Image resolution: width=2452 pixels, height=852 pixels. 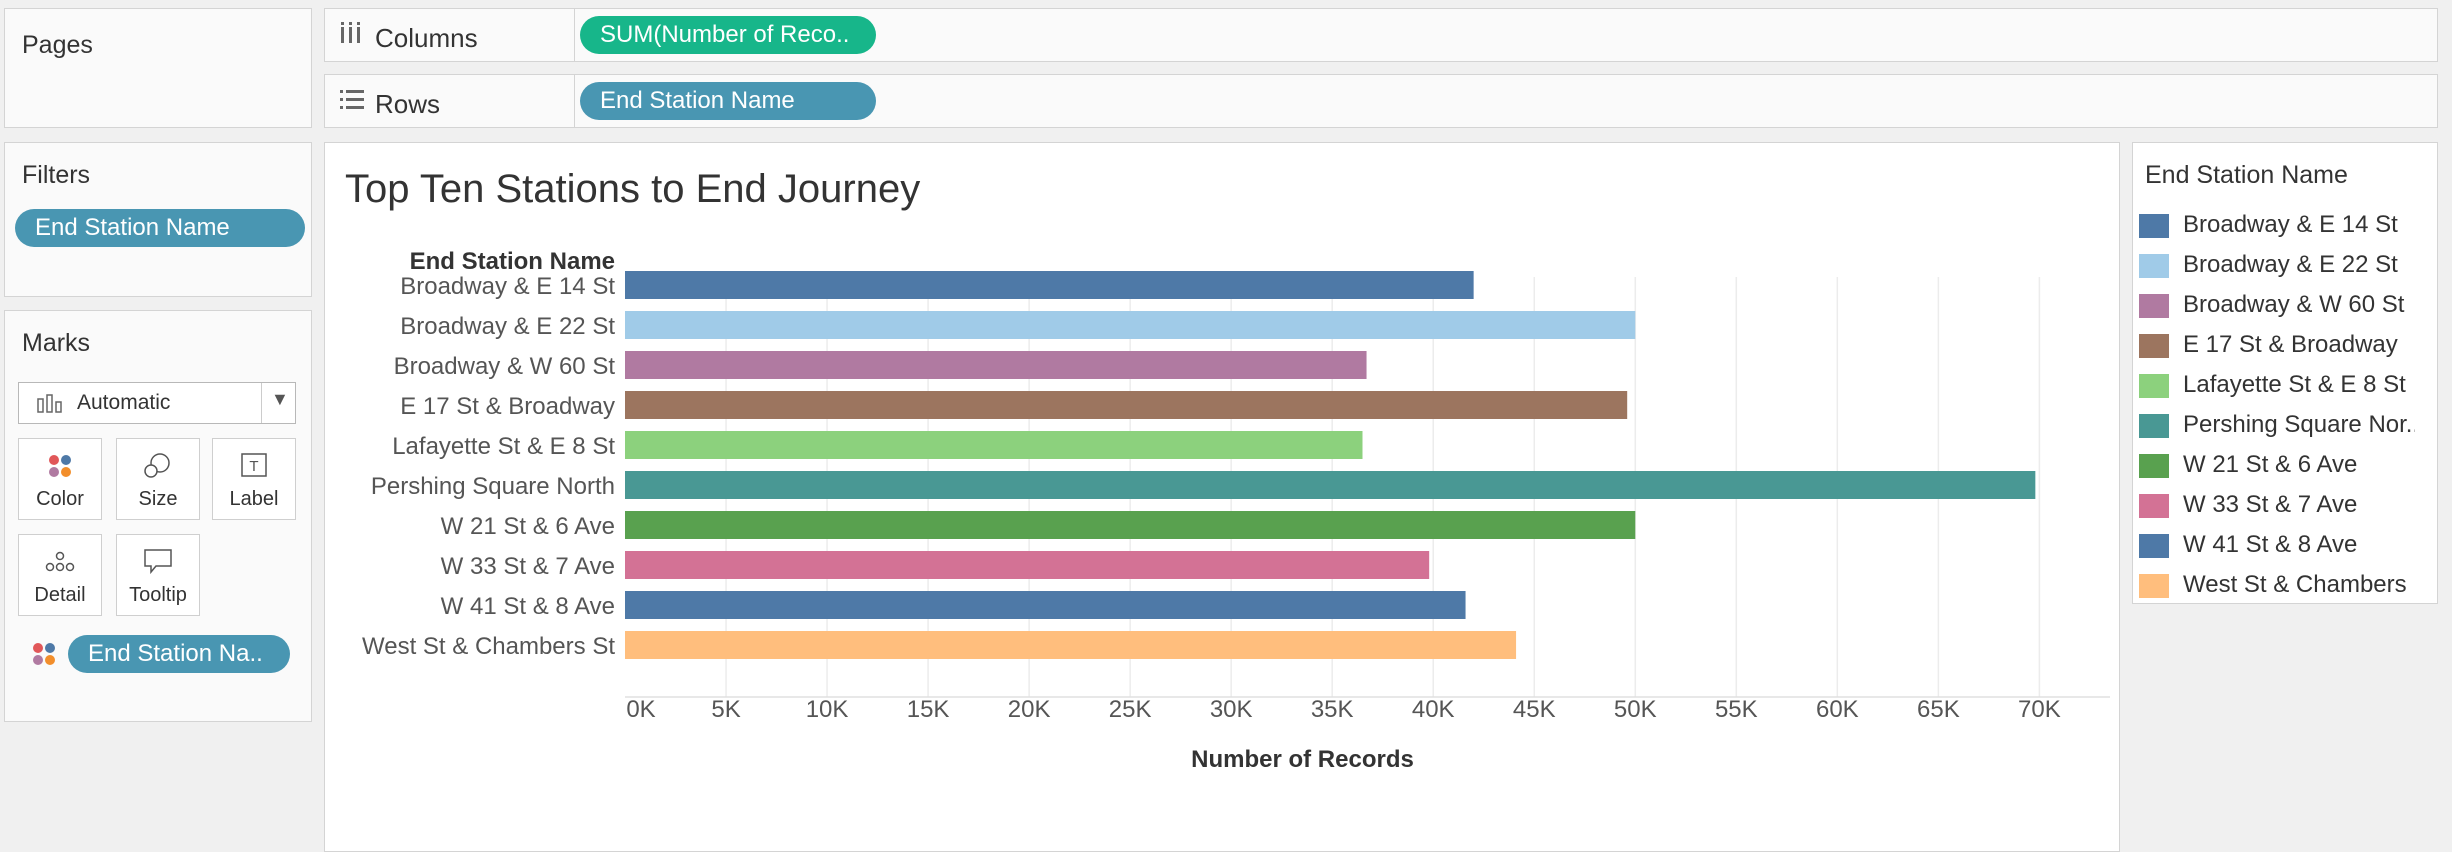 What do you see at coordinates (1837, 709) in the screenshot?
I see `x-tick-label: 60K` at bounding box center [1837, 709].